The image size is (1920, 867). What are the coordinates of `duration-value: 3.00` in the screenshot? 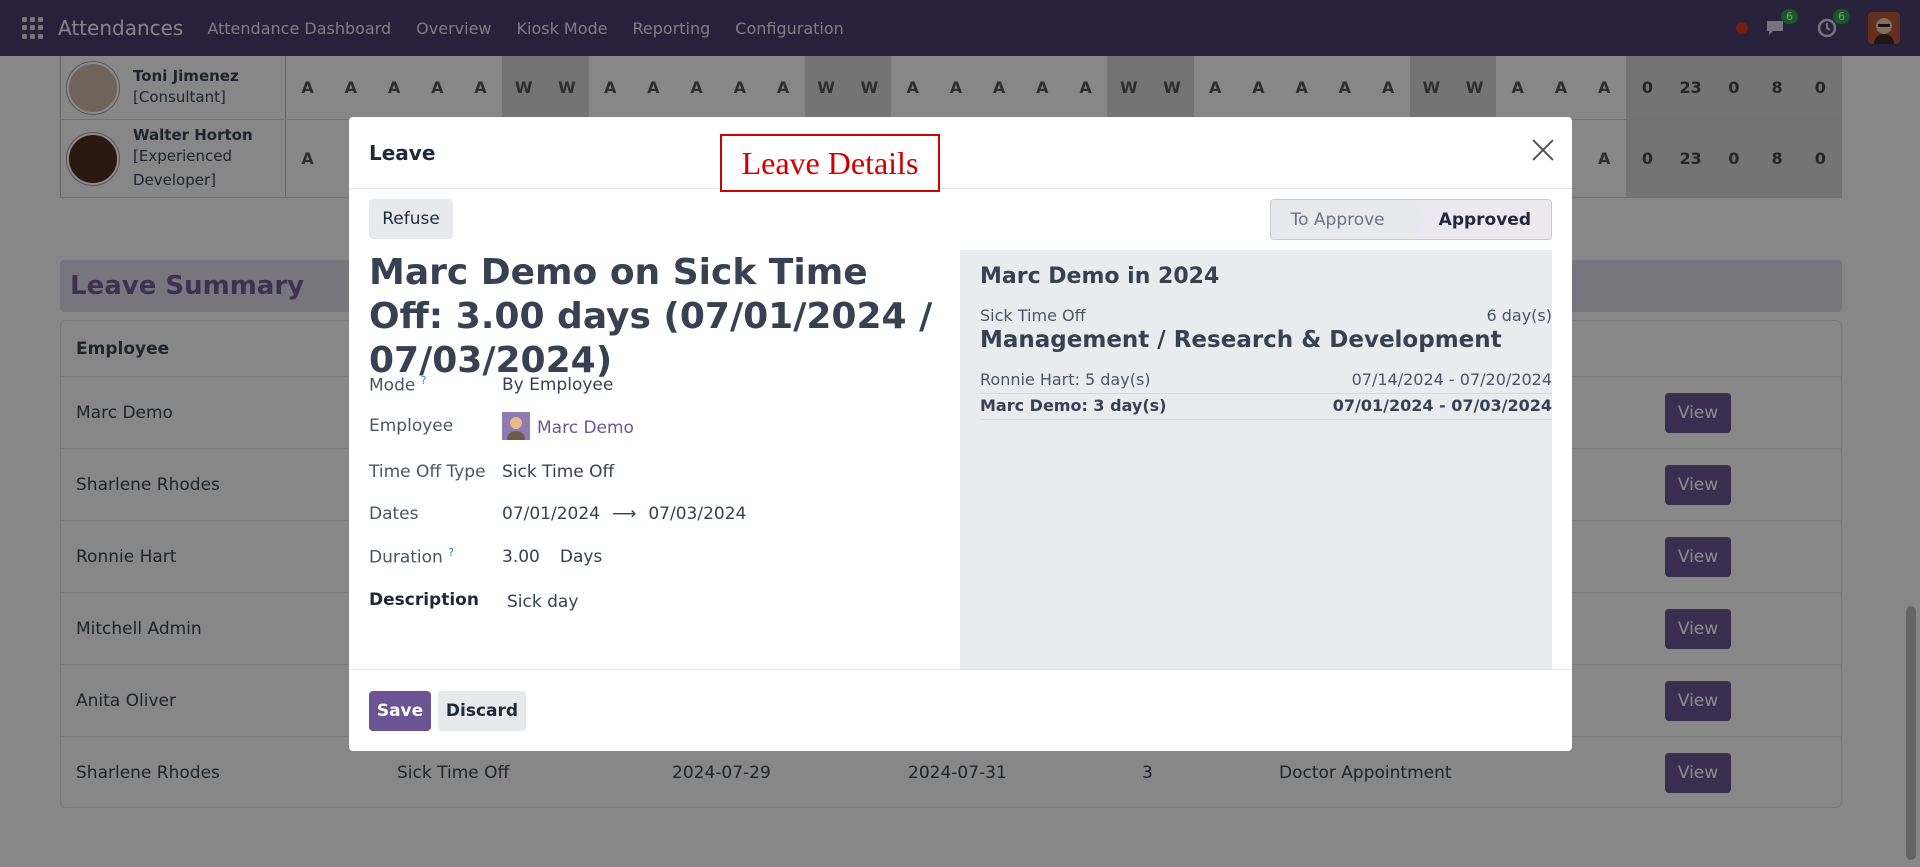 It's located at (521, 557).